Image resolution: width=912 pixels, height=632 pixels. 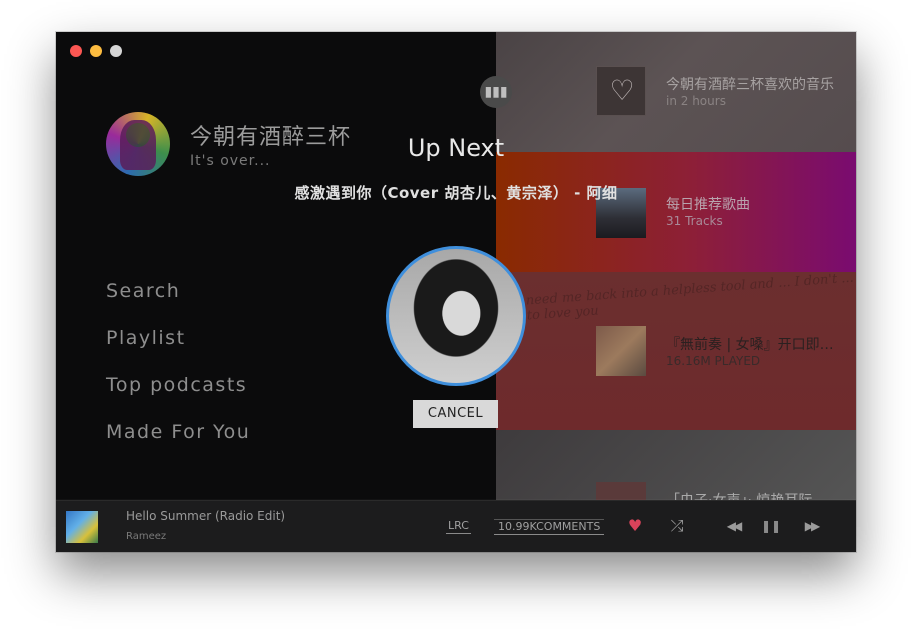 I want to click on menu-item-made-for-you: Made For You, so click(x=178, y=441).